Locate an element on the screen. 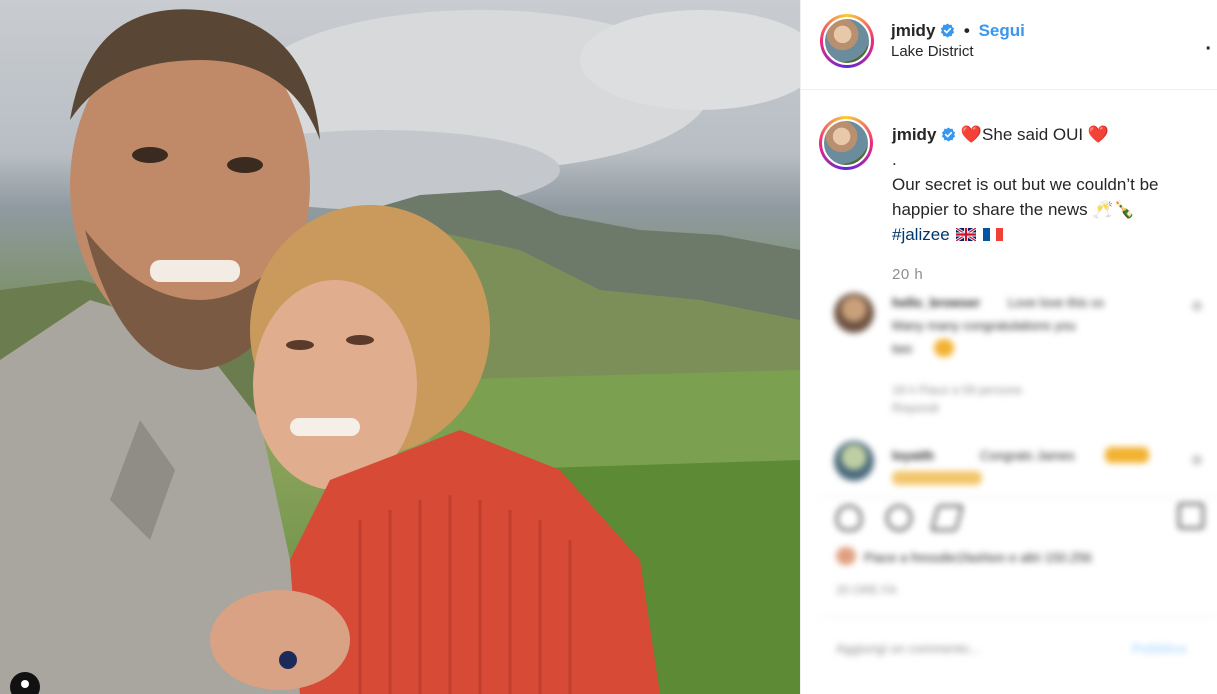  likes-line: Piace a fressdie1fashion e altri 150.256 is located at coordinates (978, 557).